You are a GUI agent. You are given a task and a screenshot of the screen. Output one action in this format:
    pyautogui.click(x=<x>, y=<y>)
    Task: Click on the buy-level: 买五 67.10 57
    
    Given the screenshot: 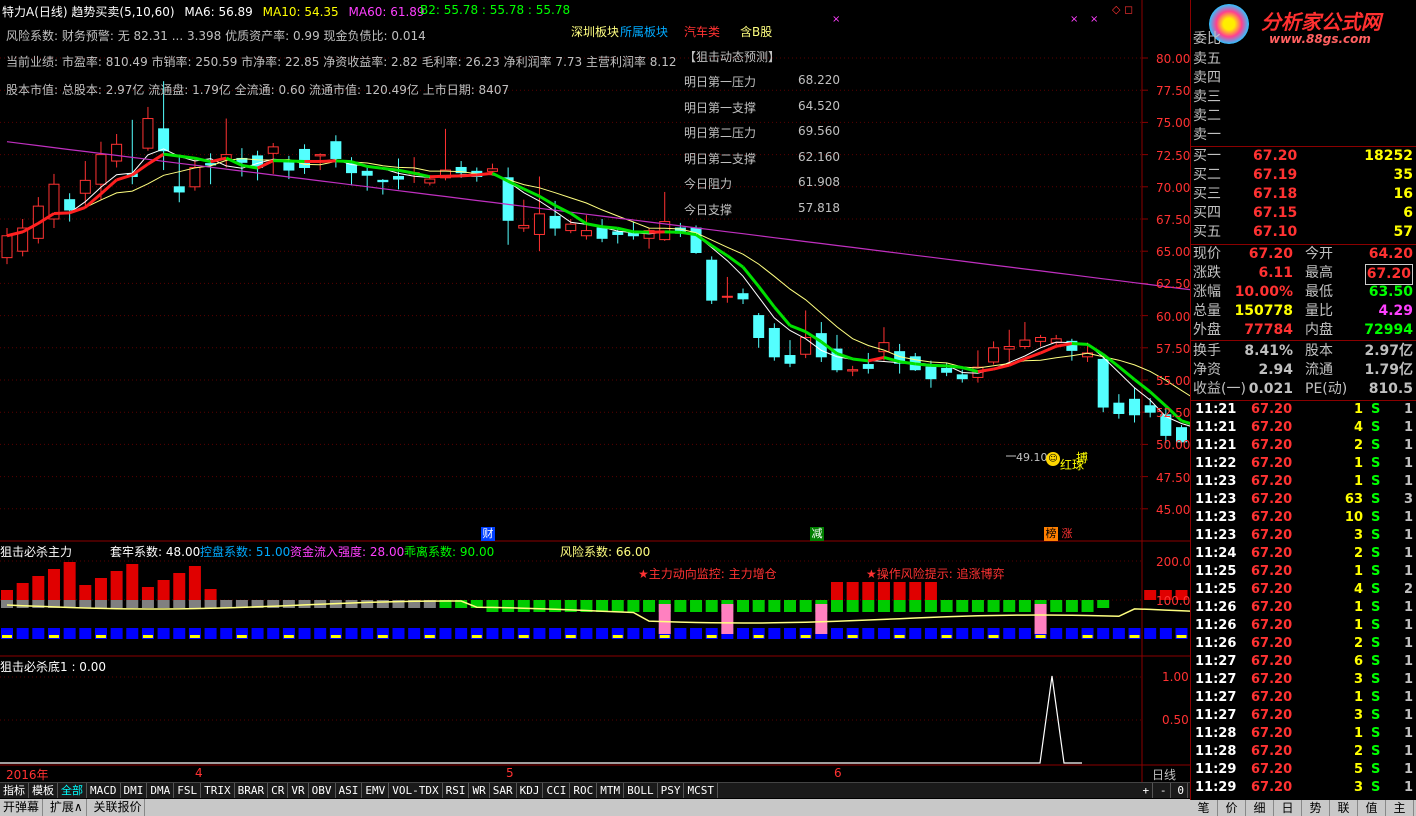 What is the action you would take?
    pyautogui.click(x=1303, y=232)
    